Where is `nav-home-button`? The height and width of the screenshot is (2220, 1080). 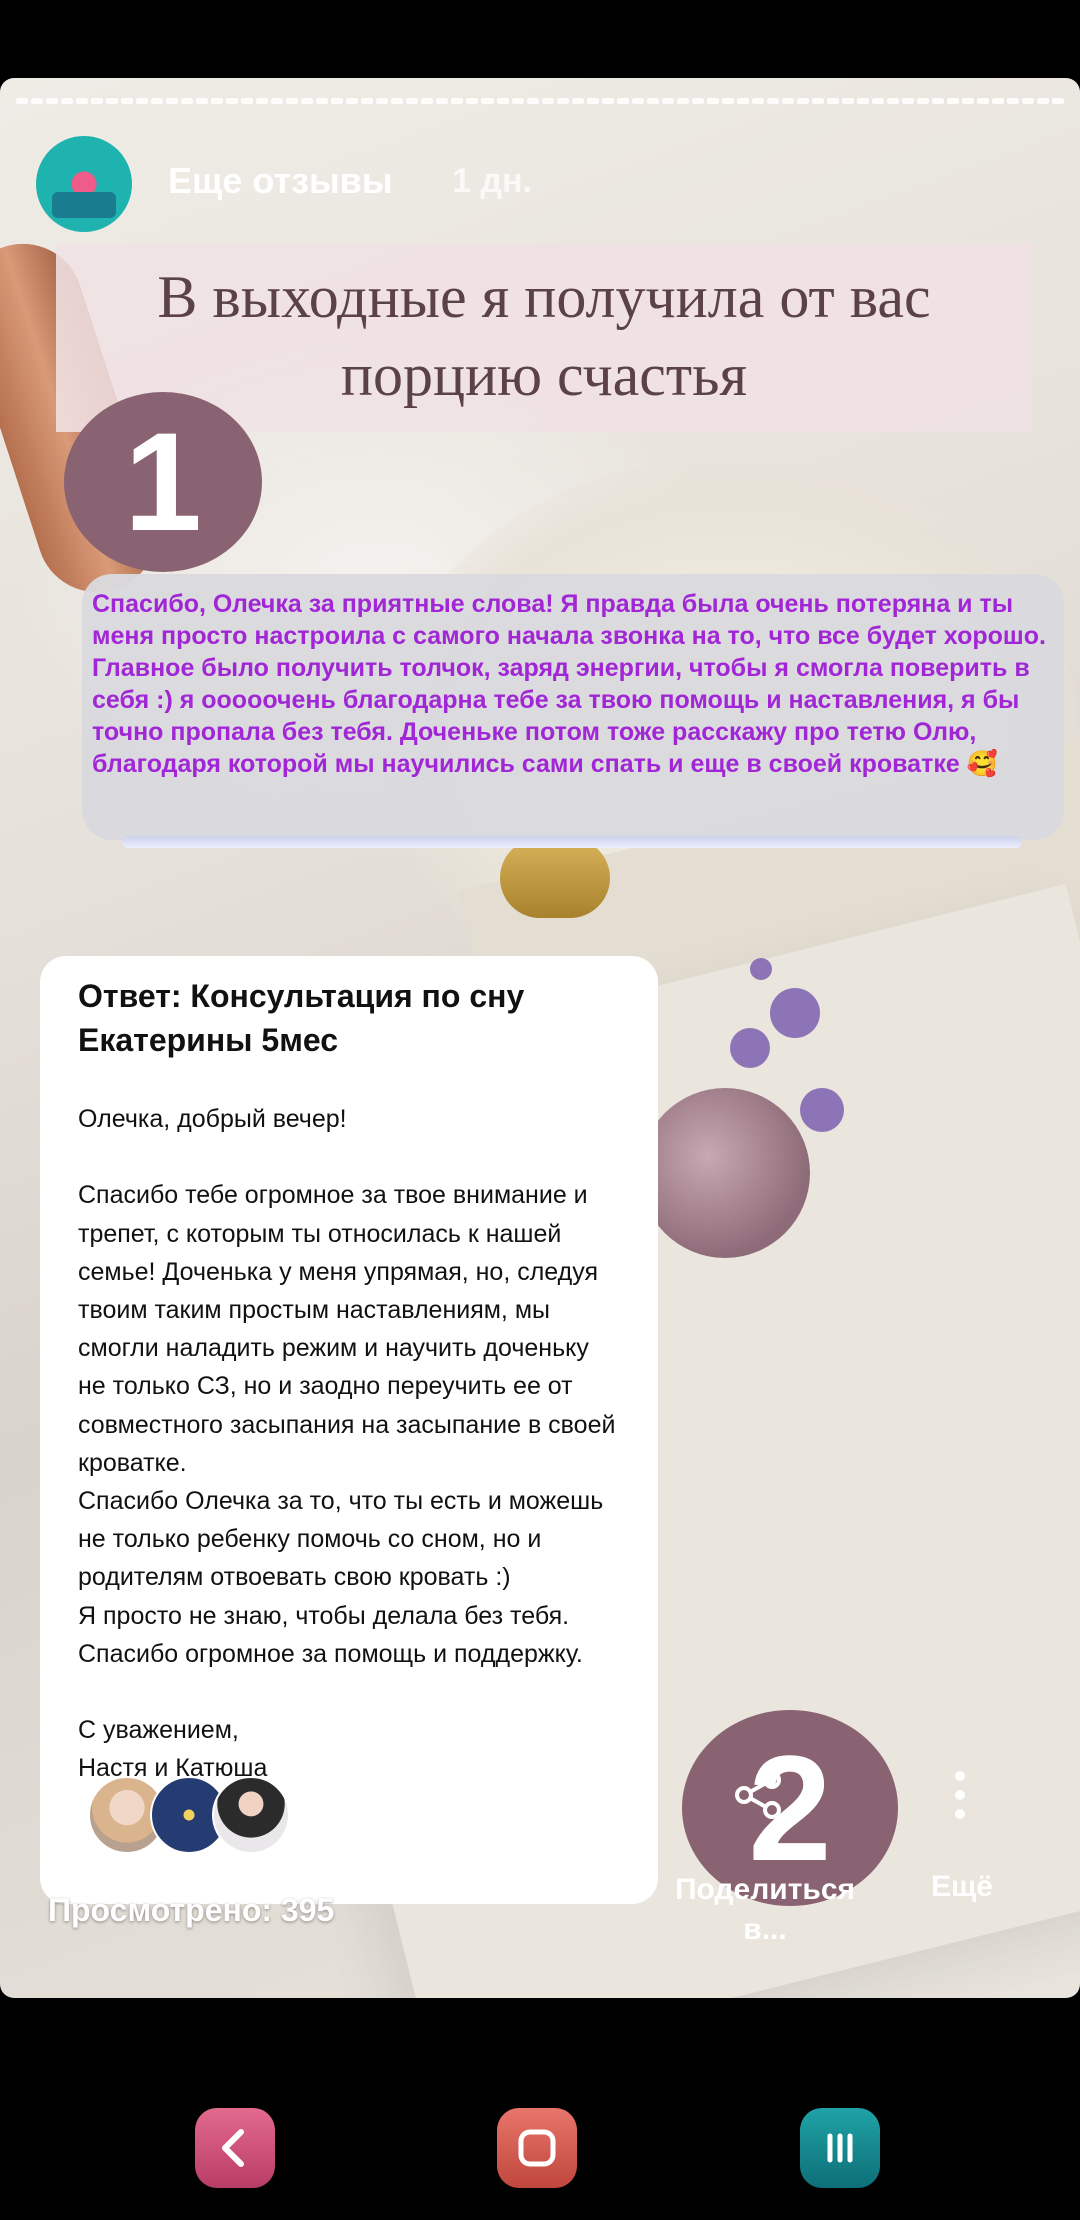 nav-home-button is located at coordinates (537, 2148).